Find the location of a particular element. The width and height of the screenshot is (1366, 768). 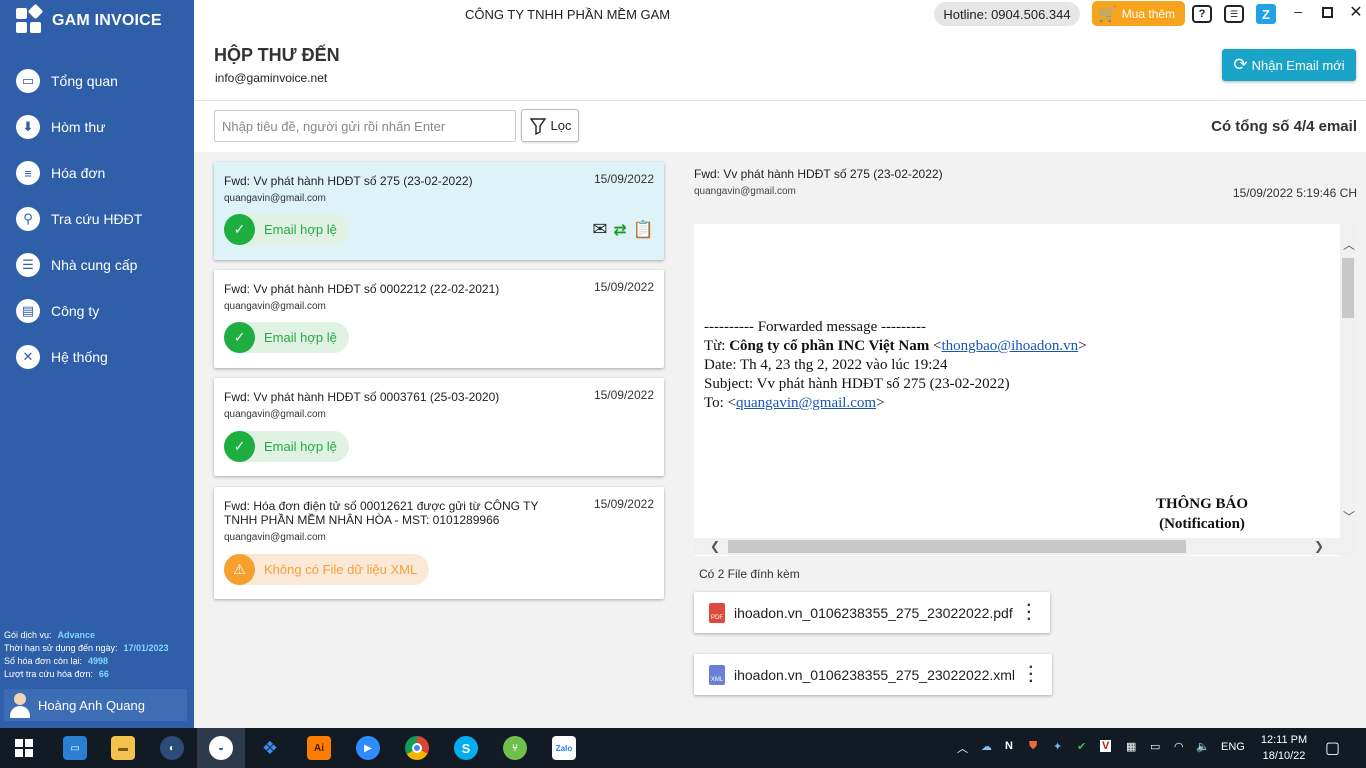

minimize-icon: – is located at coordinates (1298, 11).